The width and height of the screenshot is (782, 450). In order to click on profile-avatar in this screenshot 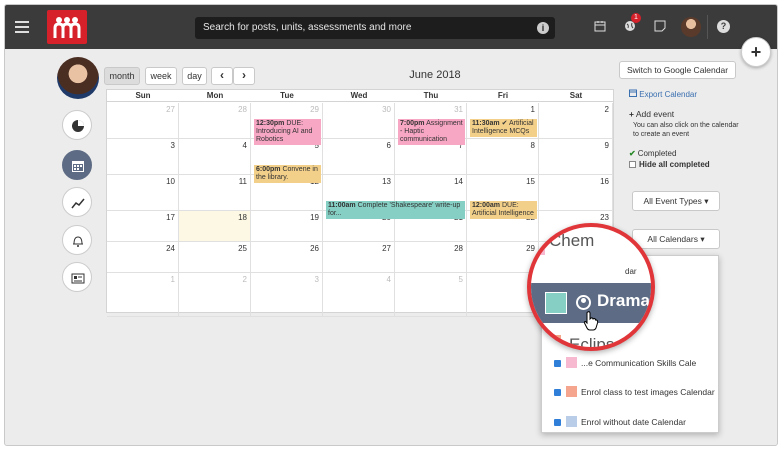, I will do `click(78, 78)`.